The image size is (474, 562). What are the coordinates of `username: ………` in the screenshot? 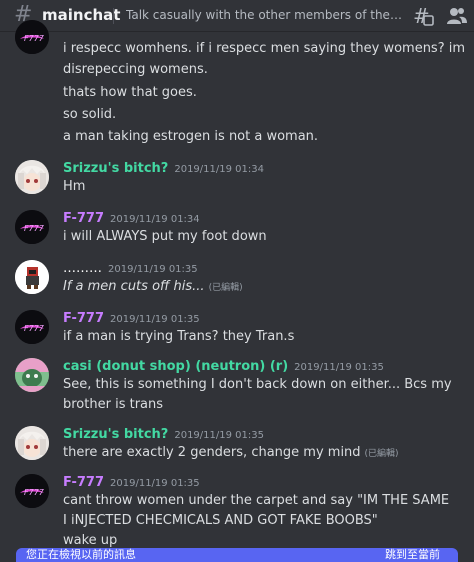 It's located at (82, 268).